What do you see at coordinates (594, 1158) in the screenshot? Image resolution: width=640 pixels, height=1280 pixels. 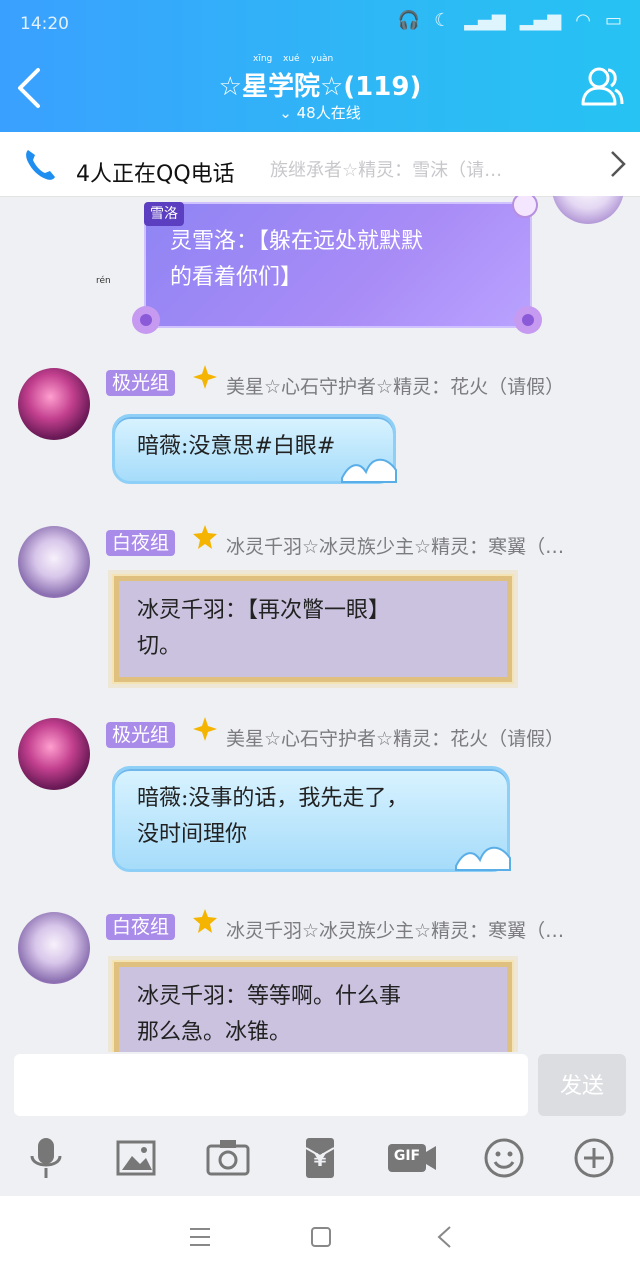 I see `plus-icon` at bounding box center [594, 1158].